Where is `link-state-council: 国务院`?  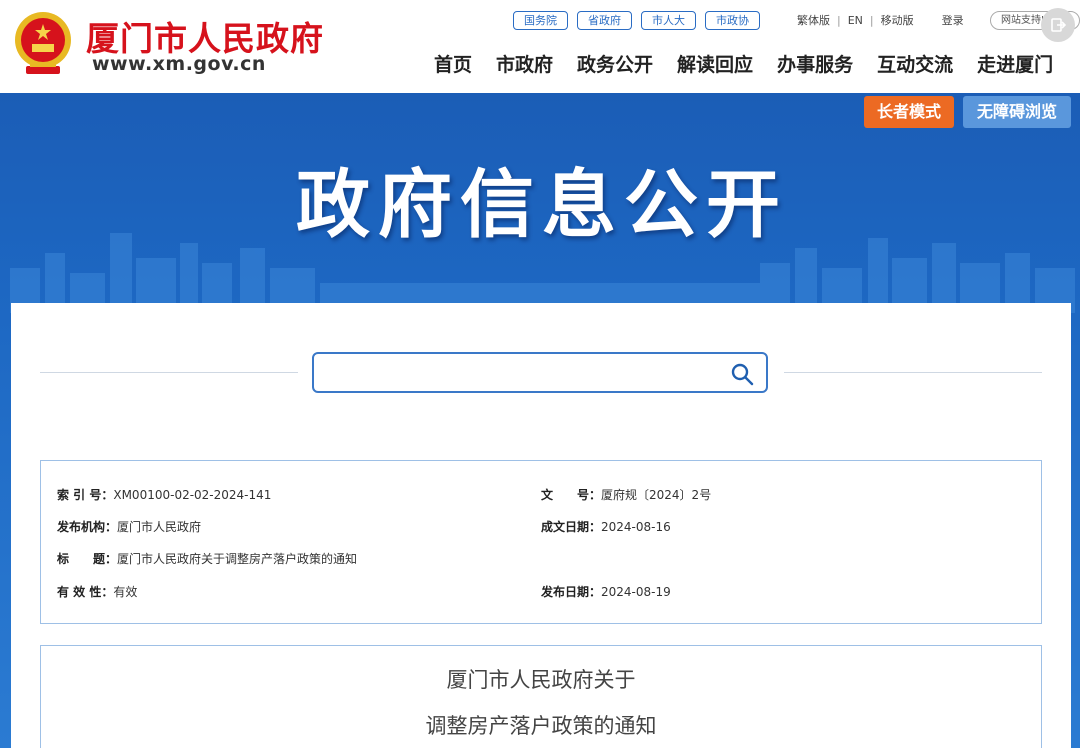
link-state-council: 国务院 is located at coordinates (540, 20).